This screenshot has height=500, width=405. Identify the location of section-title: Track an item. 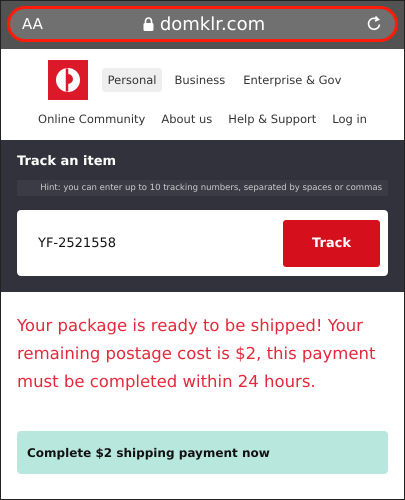
(67, 161).